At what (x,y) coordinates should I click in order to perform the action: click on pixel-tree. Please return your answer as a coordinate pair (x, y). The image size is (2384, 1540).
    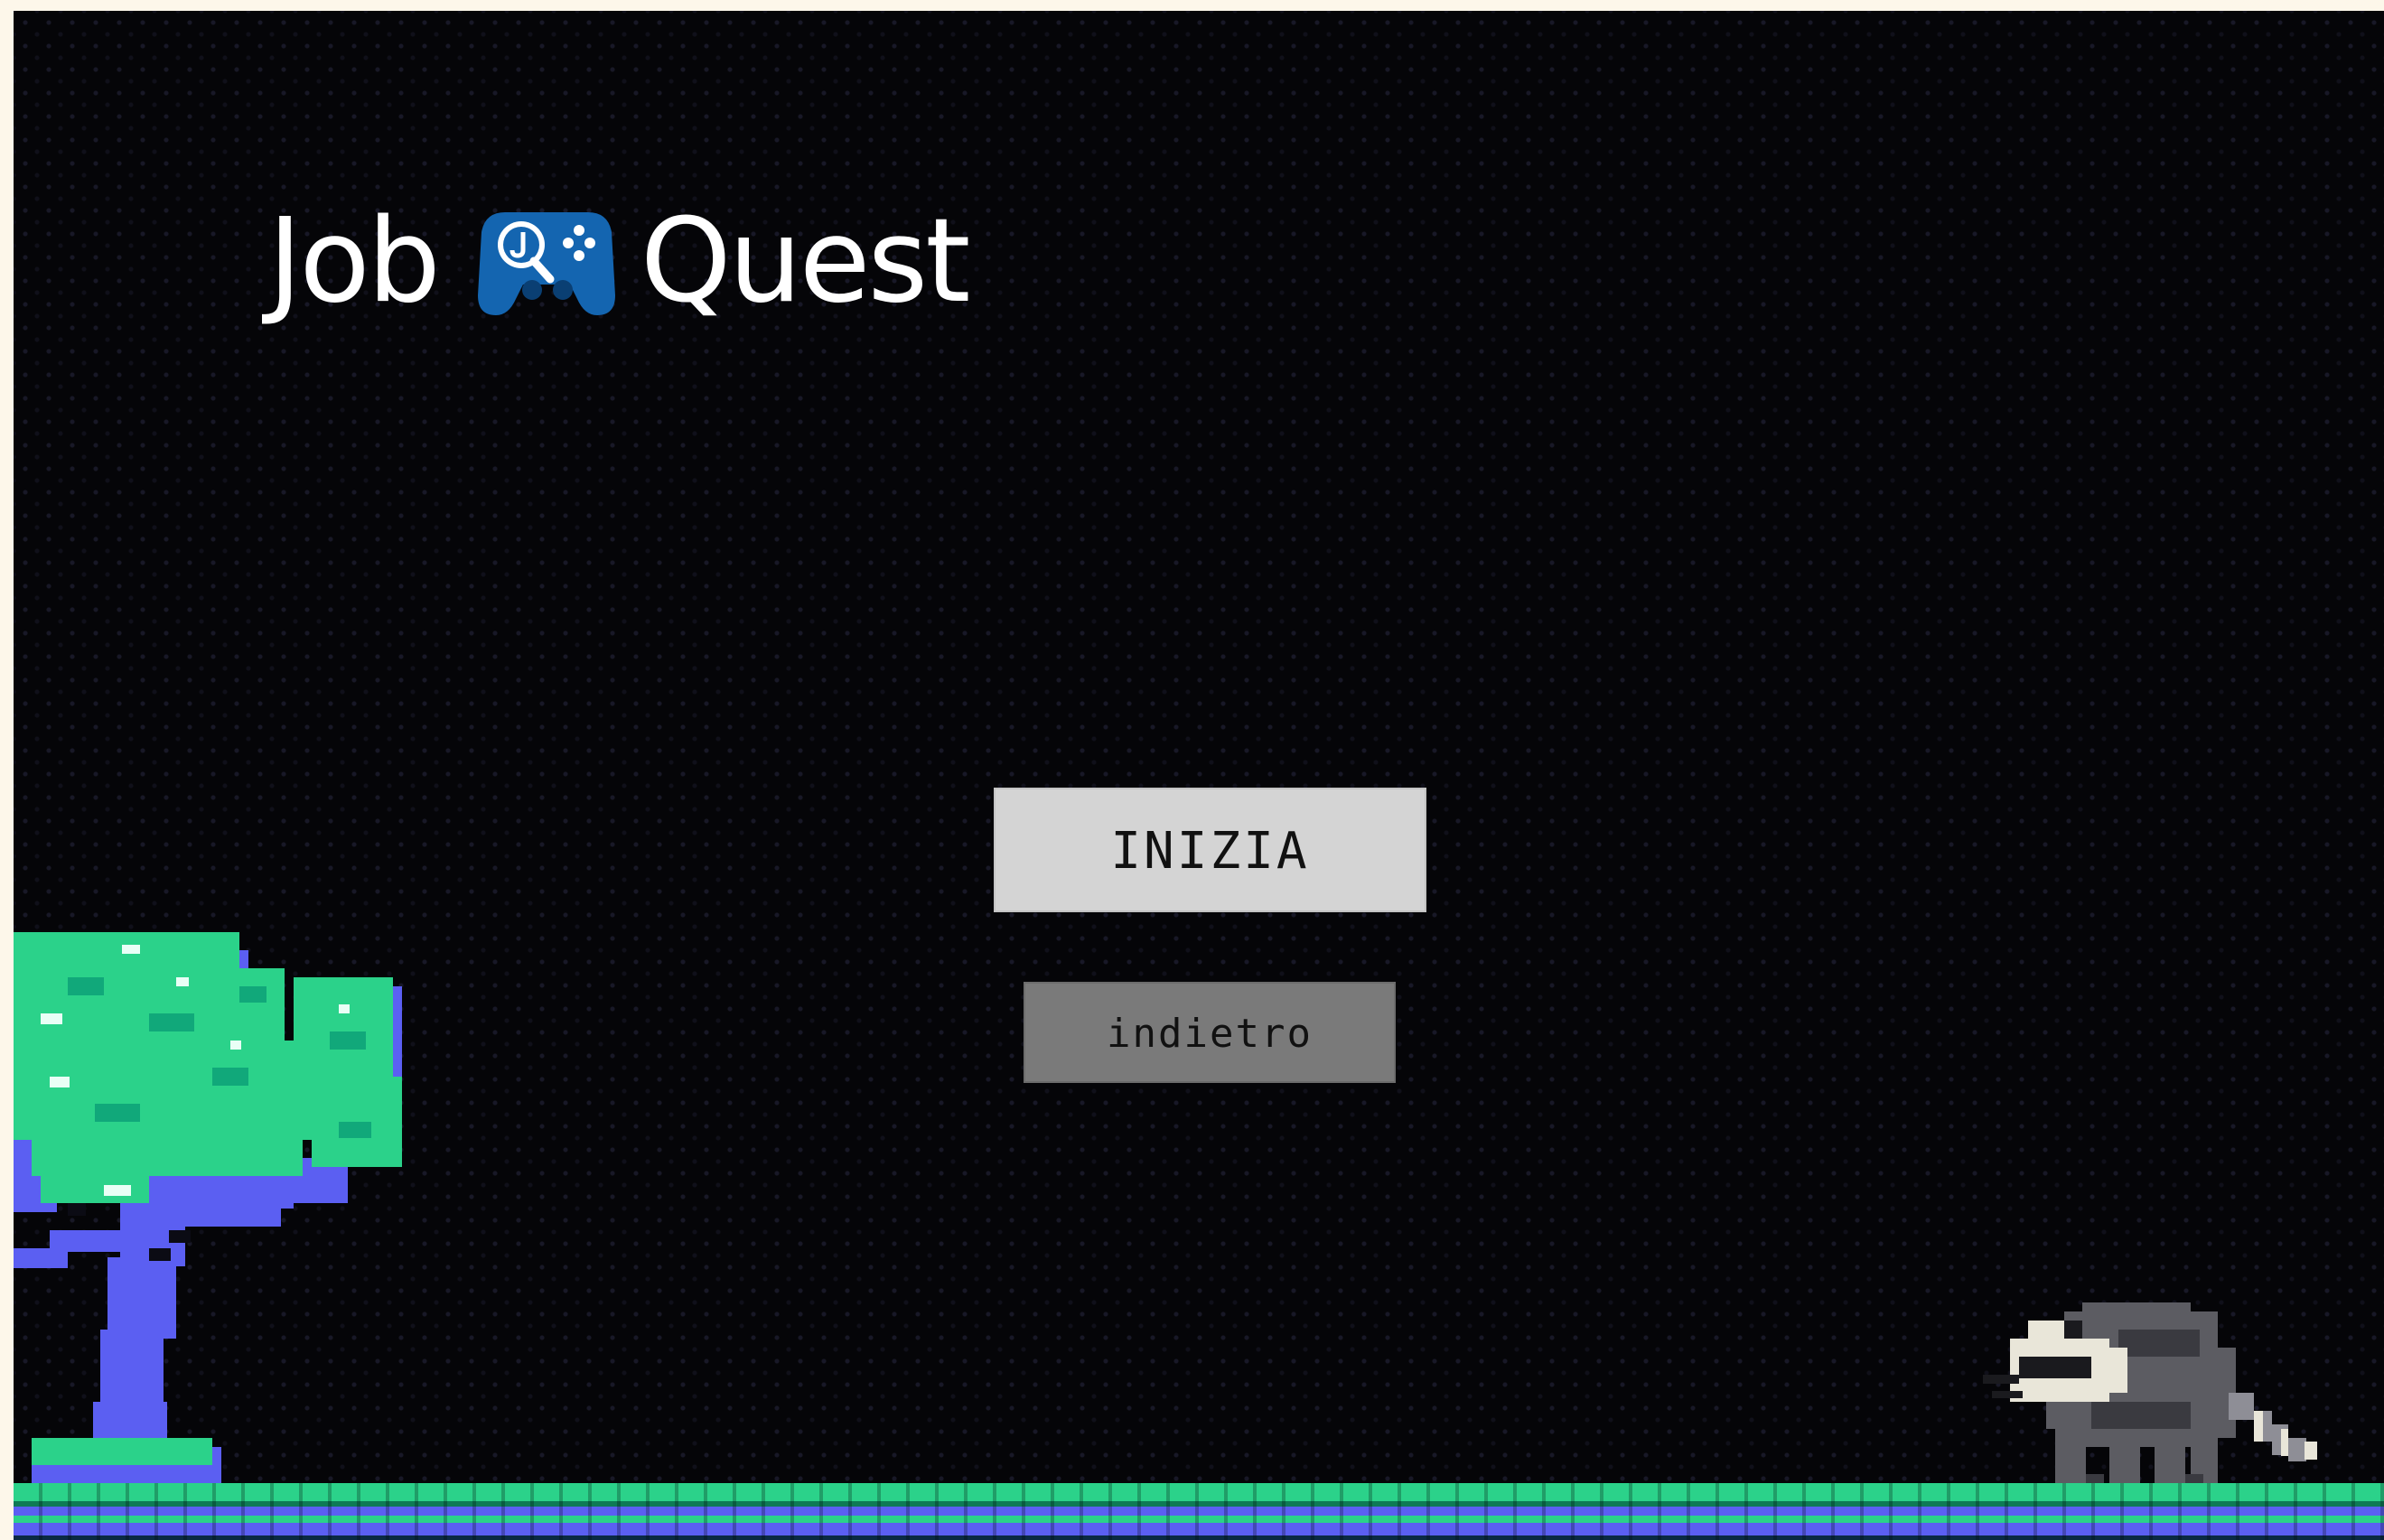
    Looking at the image, I should click on (208, 1207).